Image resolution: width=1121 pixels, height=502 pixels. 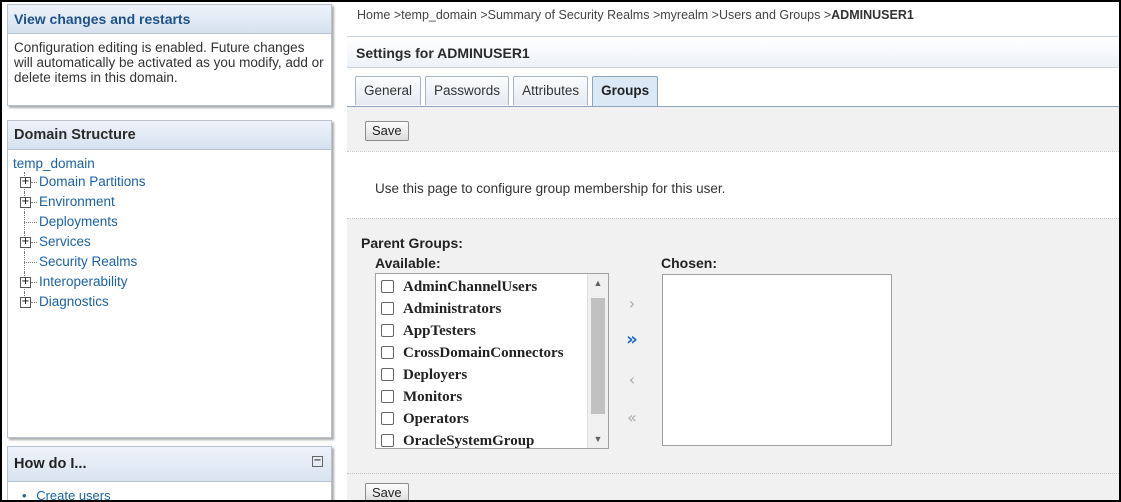 I want to click on group-name: OracleSystemGroup, so click(x=469, y=441).